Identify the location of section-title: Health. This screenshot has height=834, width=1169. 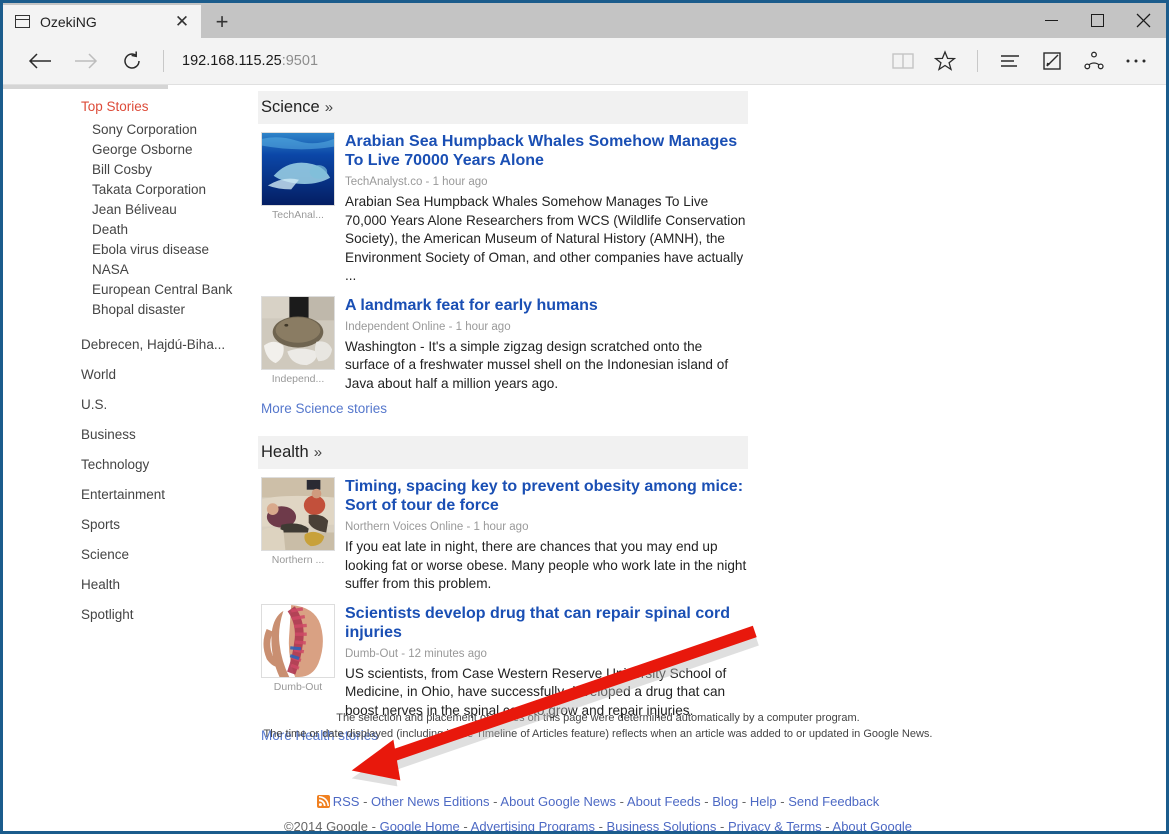
(285, 452).